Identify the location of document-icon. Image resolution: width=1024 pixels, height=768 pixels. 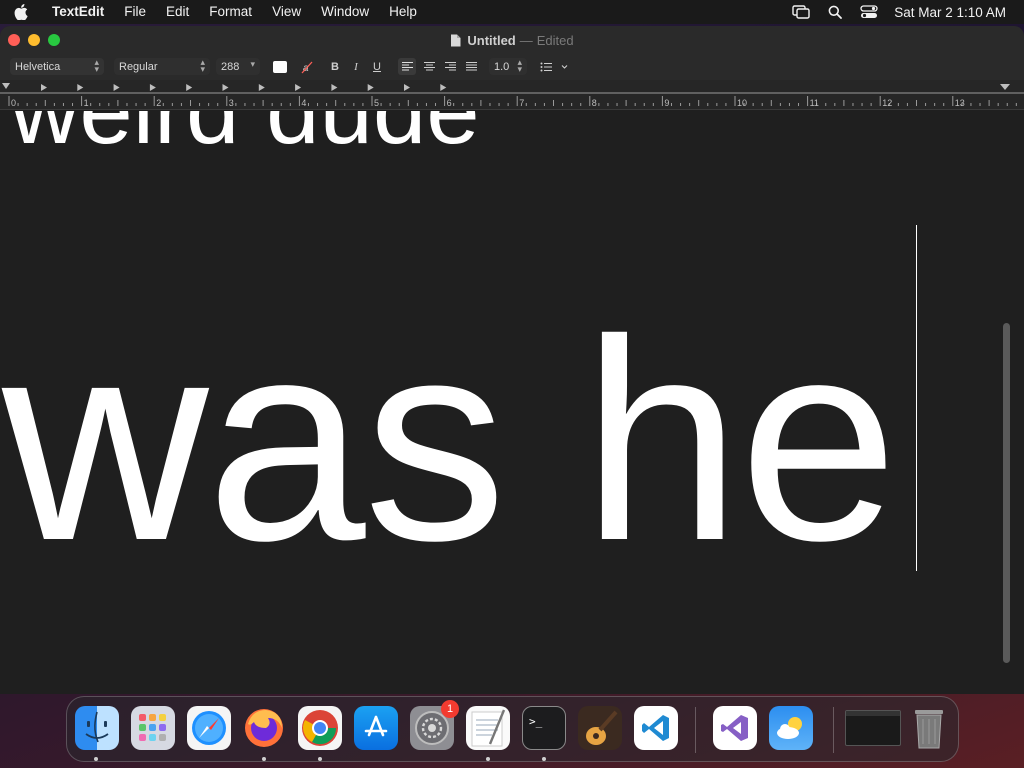
(456, 40).